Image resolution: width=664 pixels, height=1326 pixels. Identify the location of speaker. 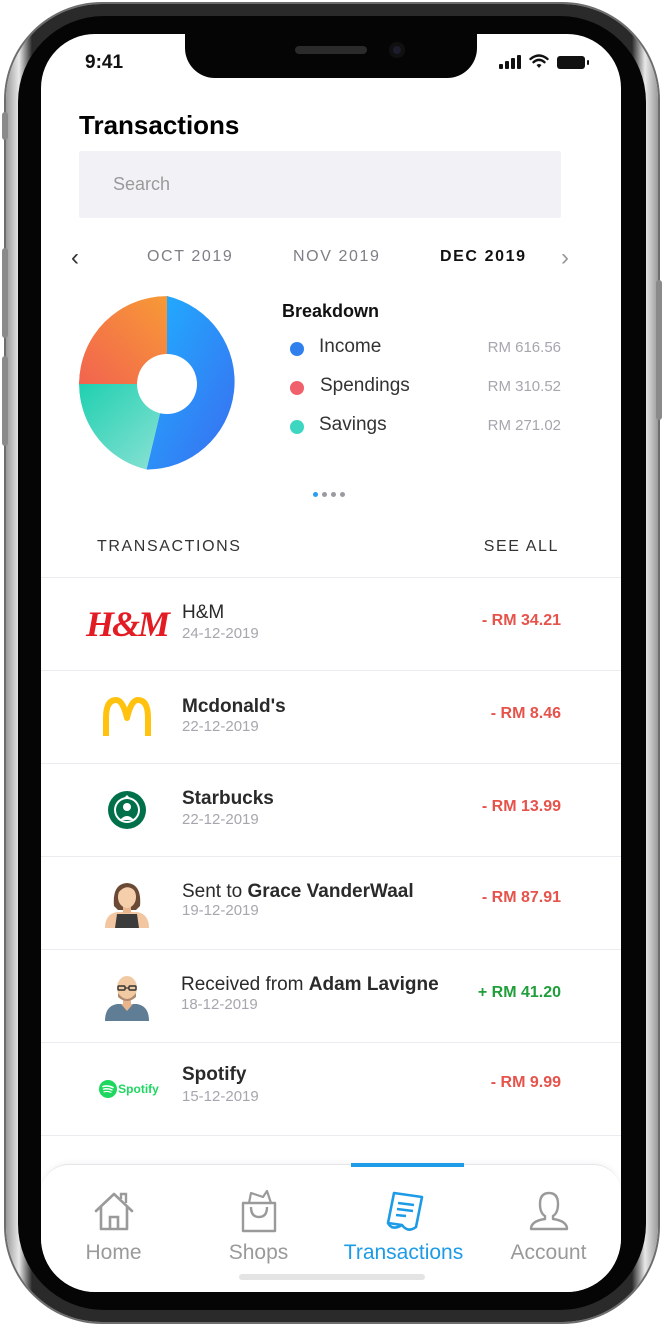
(331, 50).